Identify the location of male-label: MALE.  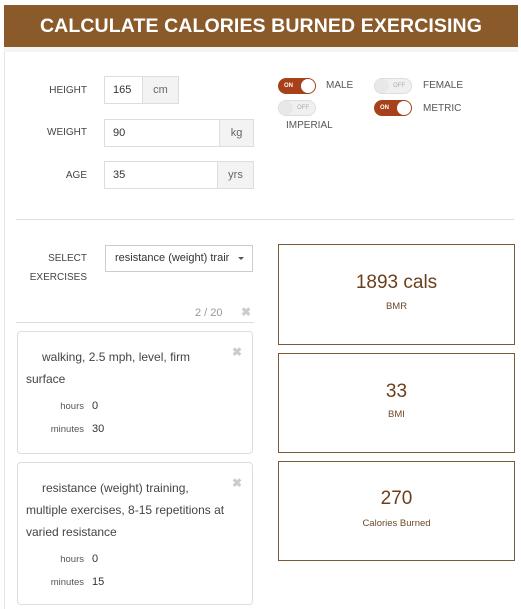
(340, 85).